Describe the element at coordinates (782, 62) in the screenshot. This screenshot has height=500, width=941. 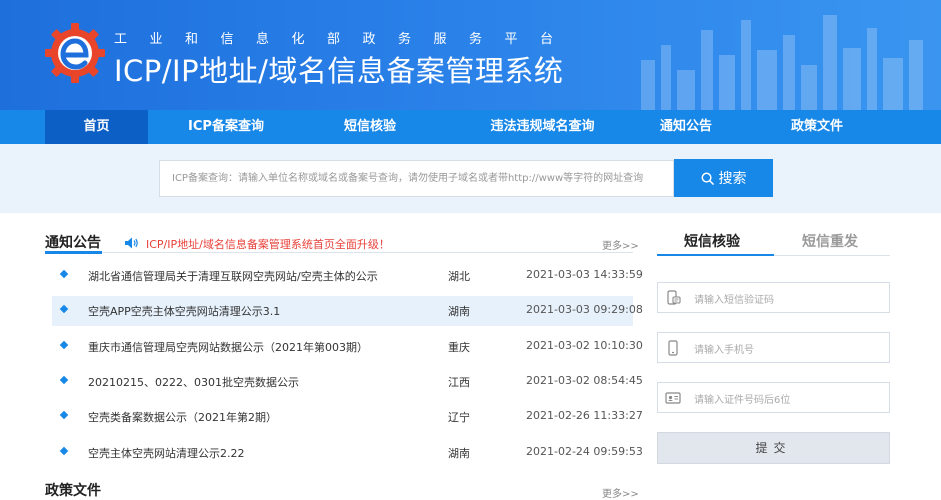
I see `city-skyline-decoration` at that location.